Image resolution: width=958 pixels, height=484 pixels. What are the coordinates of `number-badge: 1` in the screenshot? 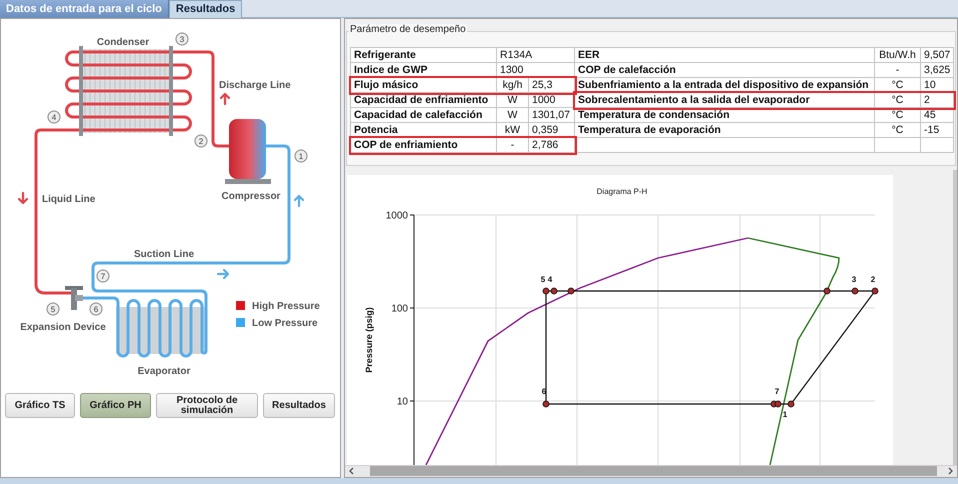 It's located at (301, 156).